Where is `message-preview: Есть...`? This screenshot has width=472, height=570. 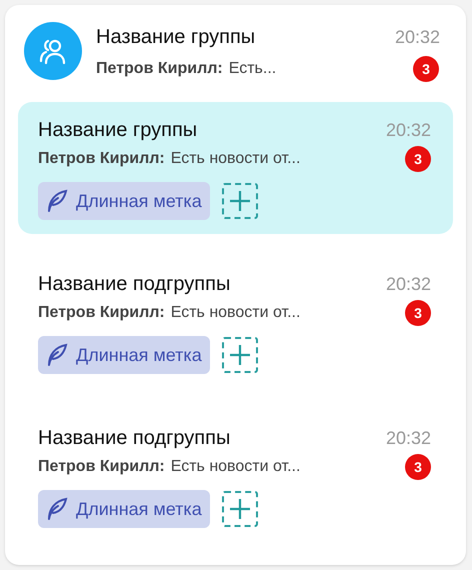 message-preview: Есть... is located at coordinates (252, 69).